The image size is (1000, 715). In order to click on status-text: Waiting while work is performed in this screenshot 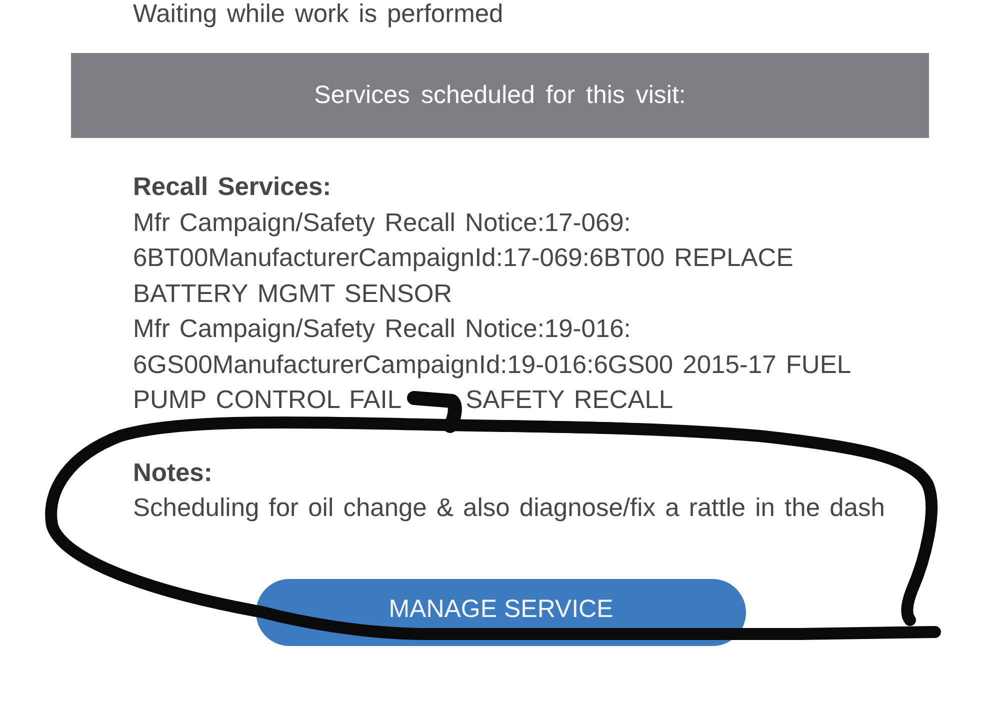, I will do `click(318, 14)`.